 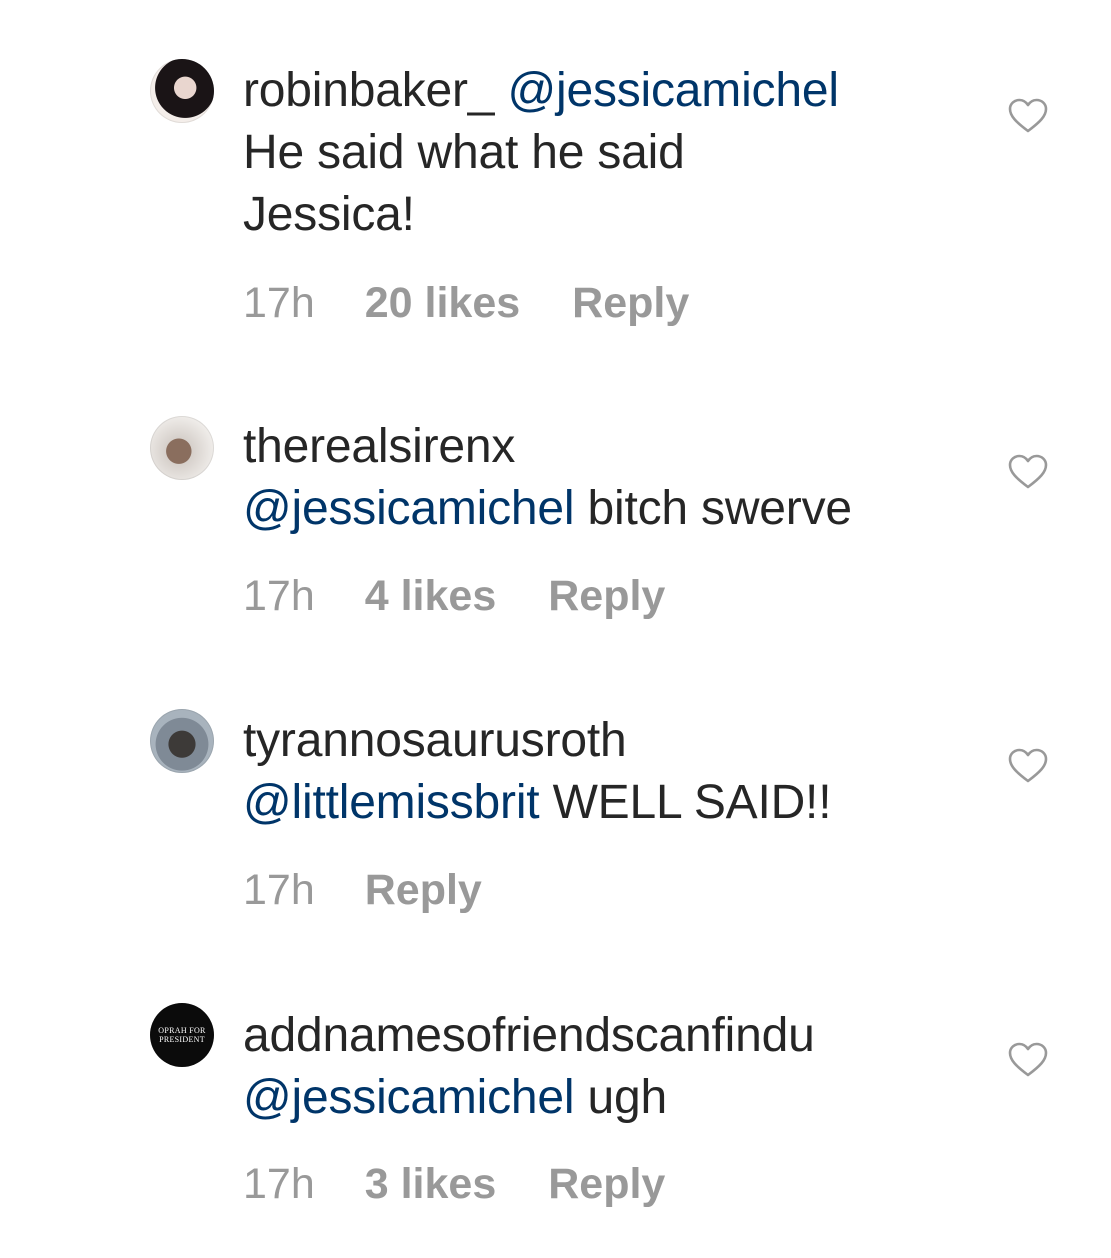 I want to click on comment-meta: 17h 20 likes Reply, so click(x=466, y=303).